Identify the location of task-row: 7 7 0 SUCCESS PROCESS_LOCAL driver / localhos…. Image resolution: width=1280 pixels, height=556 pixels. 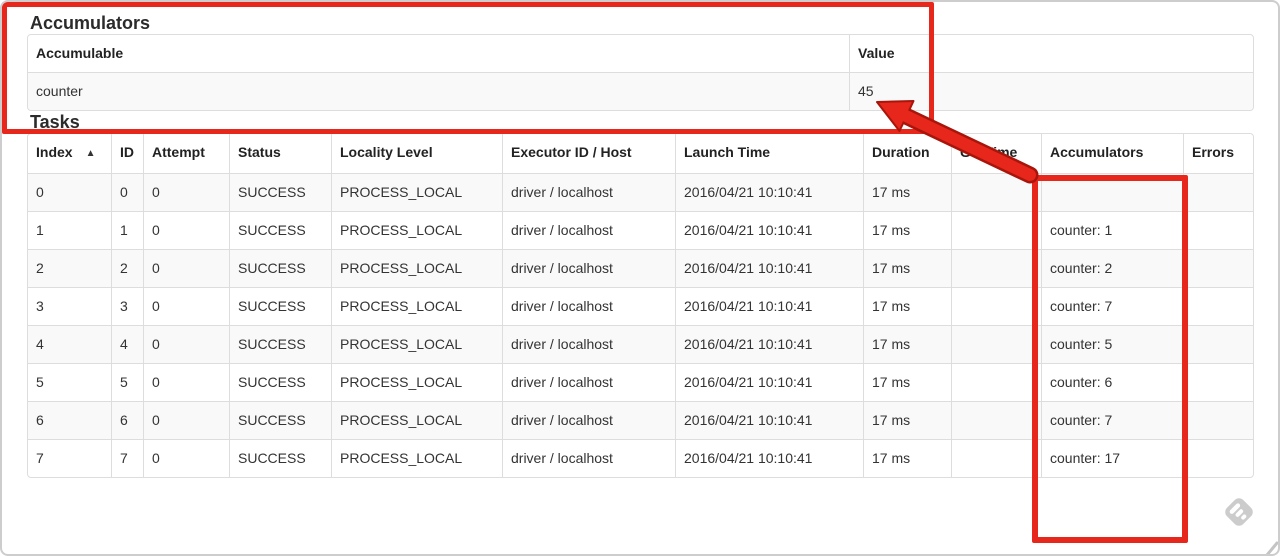
(640, 458).